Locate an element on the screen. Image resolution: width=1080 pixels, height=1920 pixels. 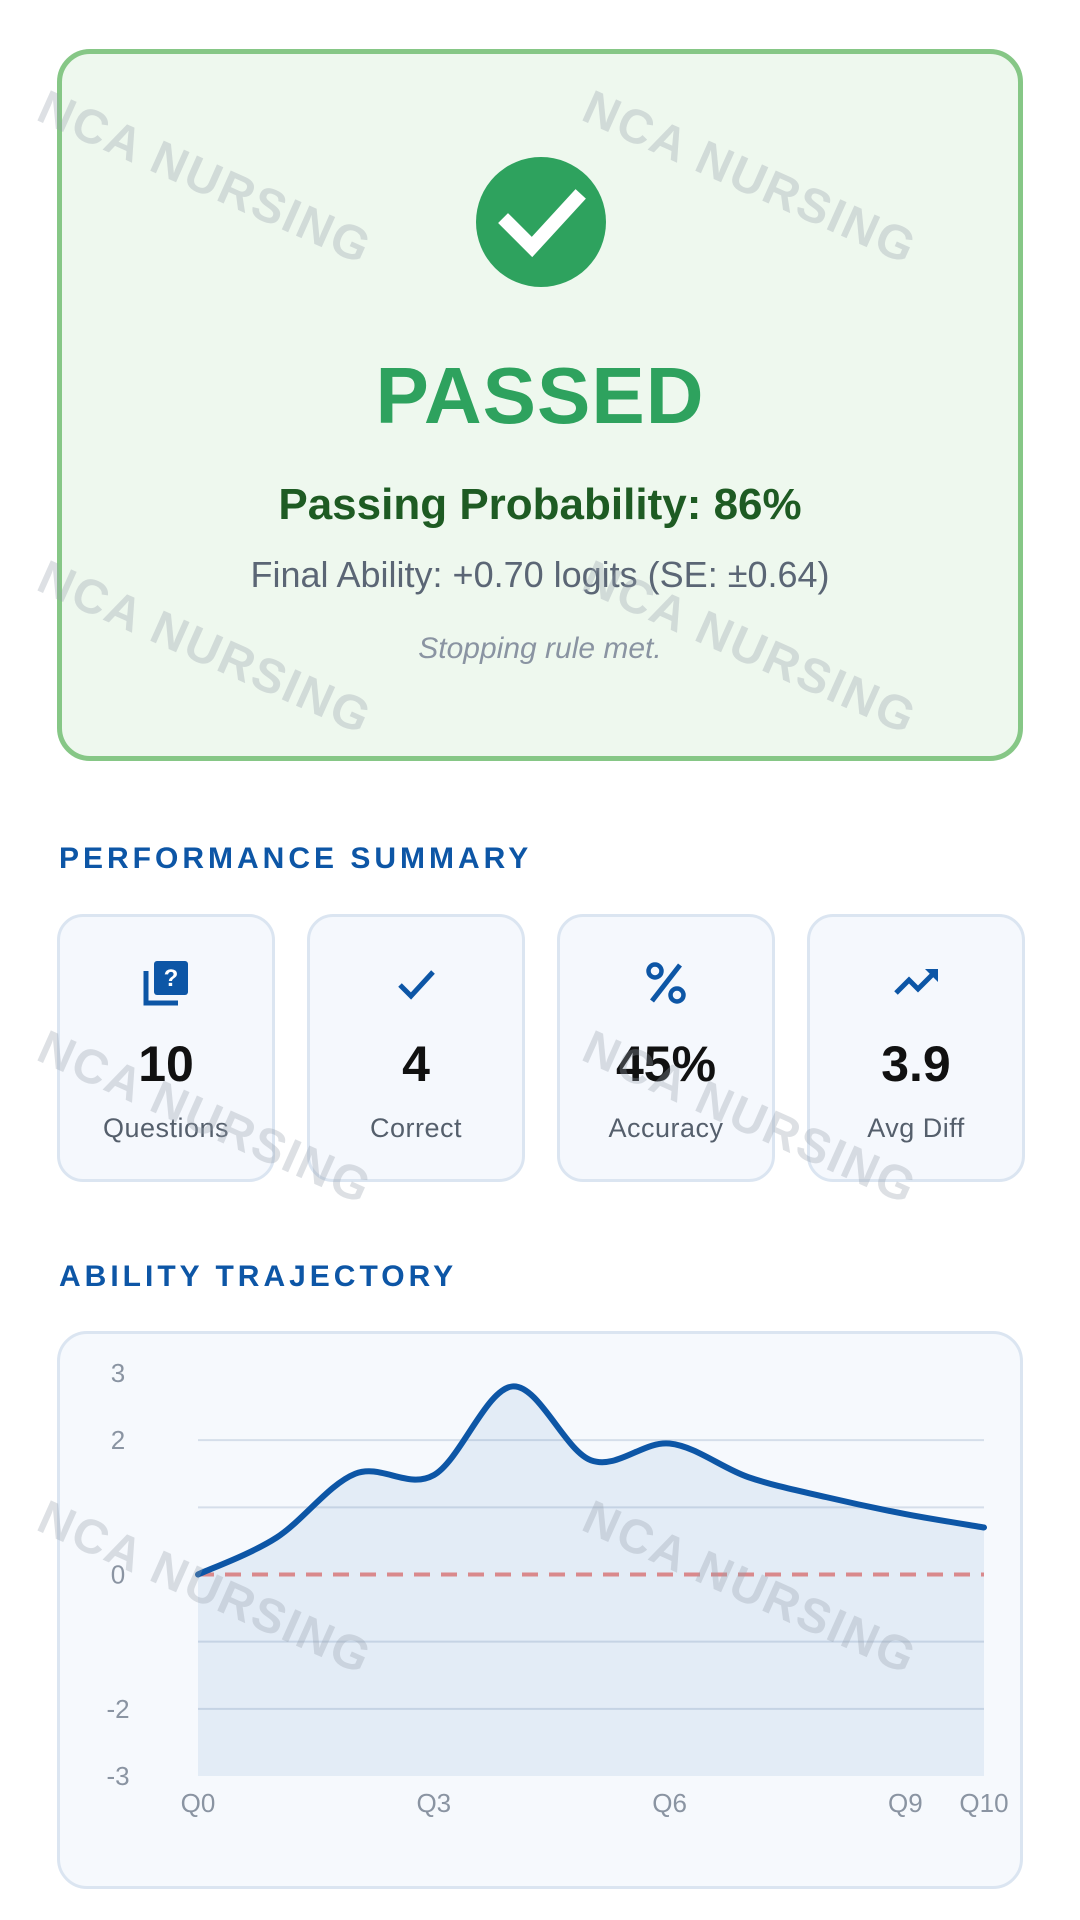
x-tick-label: Q3 is located at coordinates (433, 1803).